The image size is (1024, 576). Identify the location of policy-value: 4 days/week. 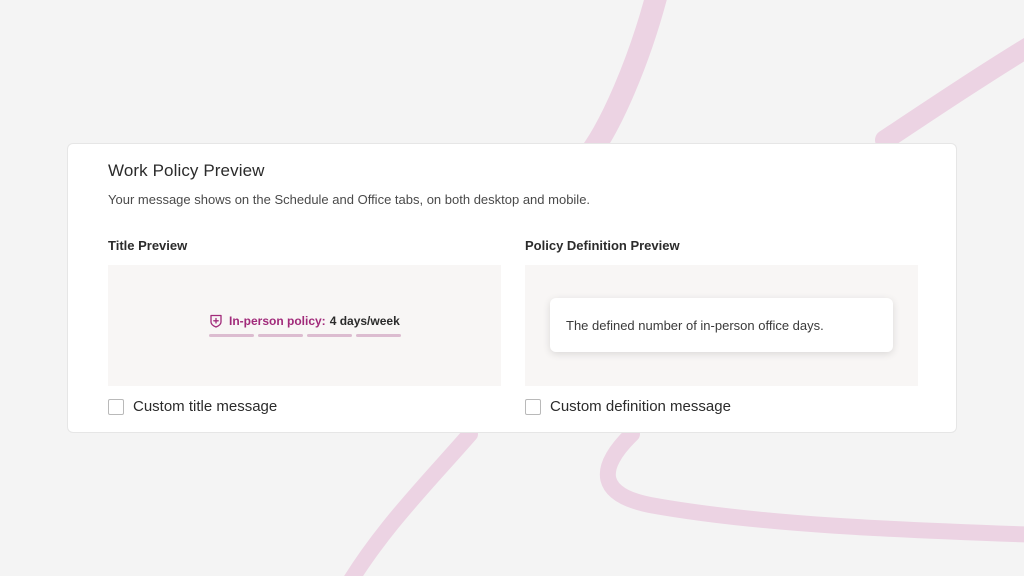
(364, 321).